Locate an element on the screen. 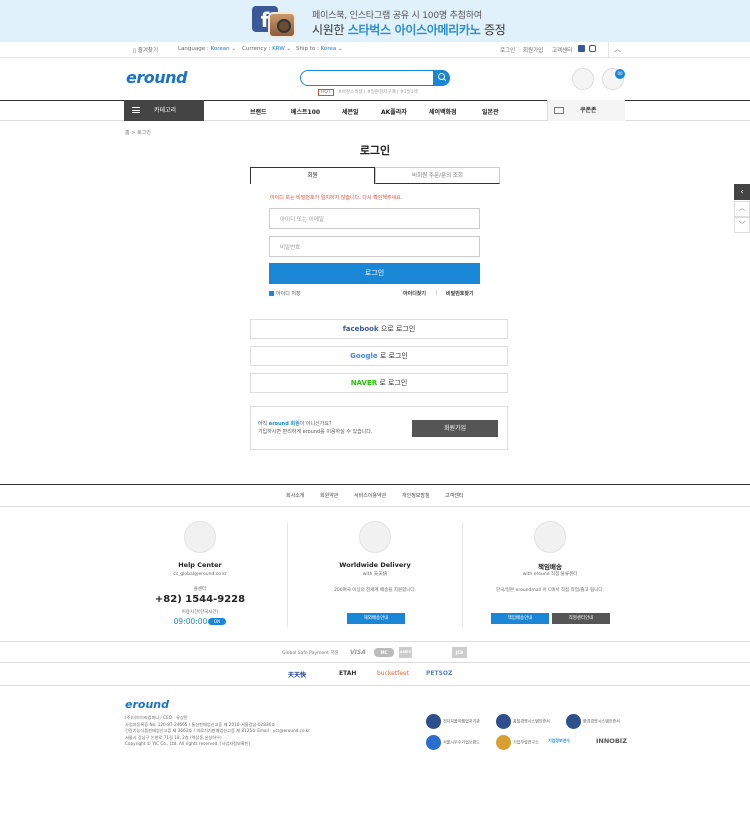 This screenshot has width=750, height=825. naver-wordmark: NAVER is located at coordinates (364, 383).